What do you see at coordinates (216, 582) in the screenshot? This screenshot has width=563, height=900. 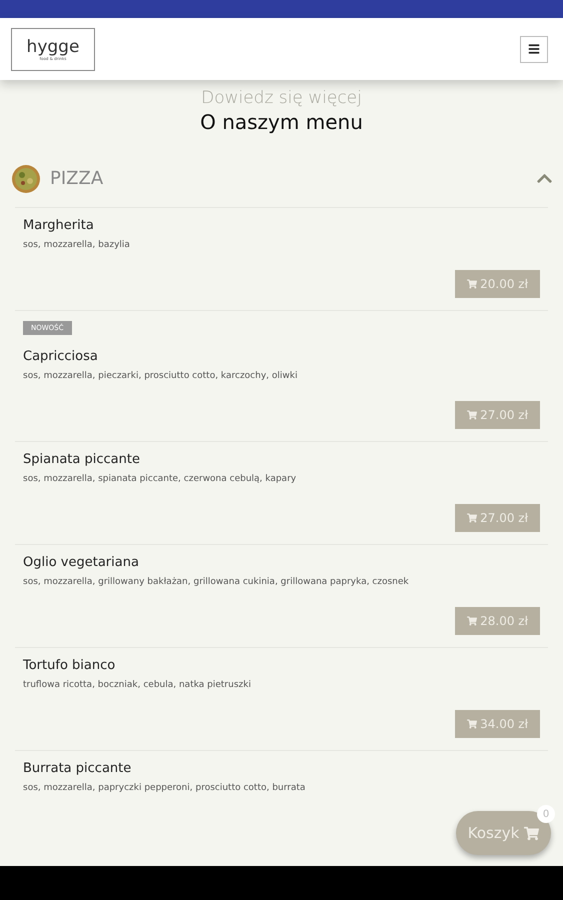 I see `item-description: sos, mozzarella, grillowany bakłażan, grillowana cukinia, grillowana papryka, czosnek` at bounding box center [216, 582].